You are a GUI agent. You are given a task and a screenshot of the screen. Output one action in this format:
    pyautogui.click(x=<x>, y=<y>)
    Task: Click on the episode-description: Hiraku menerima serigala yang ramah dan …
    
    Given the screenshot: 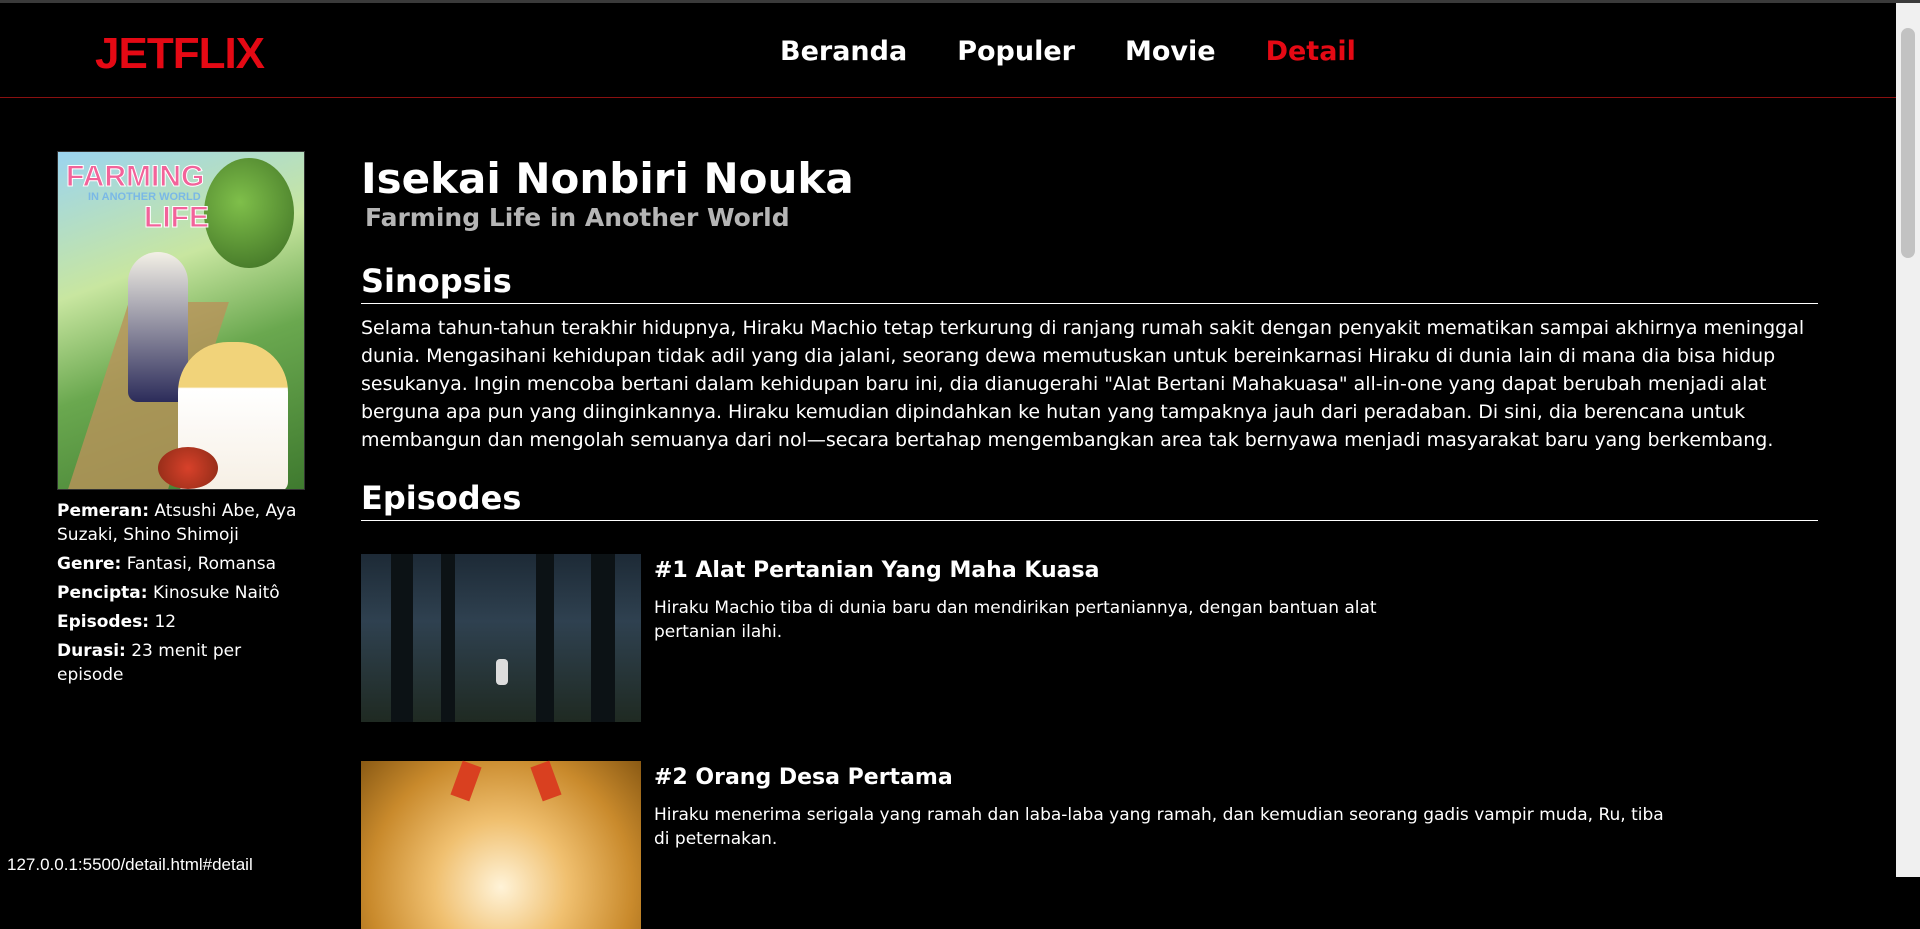 What is the action you would take?
    pyautogui.click(x=1159, y=827)
    